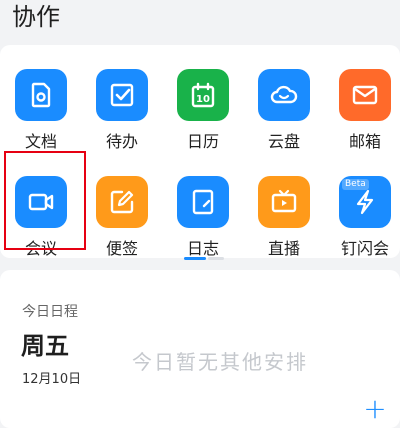 The image size is (400, 428). What do you see at coordinates (365, 202) in the screenshot?
I see `flash-meeting-icon: Beta` at bounding box center [365, 202].